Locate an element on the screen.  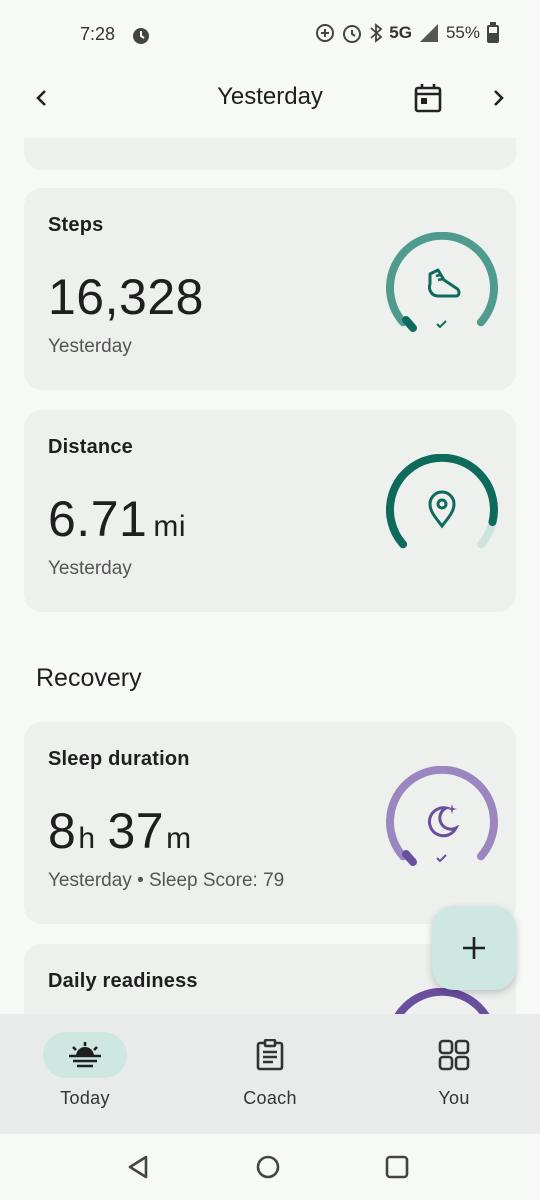
plus-icon is located at coordinates (474, 948).